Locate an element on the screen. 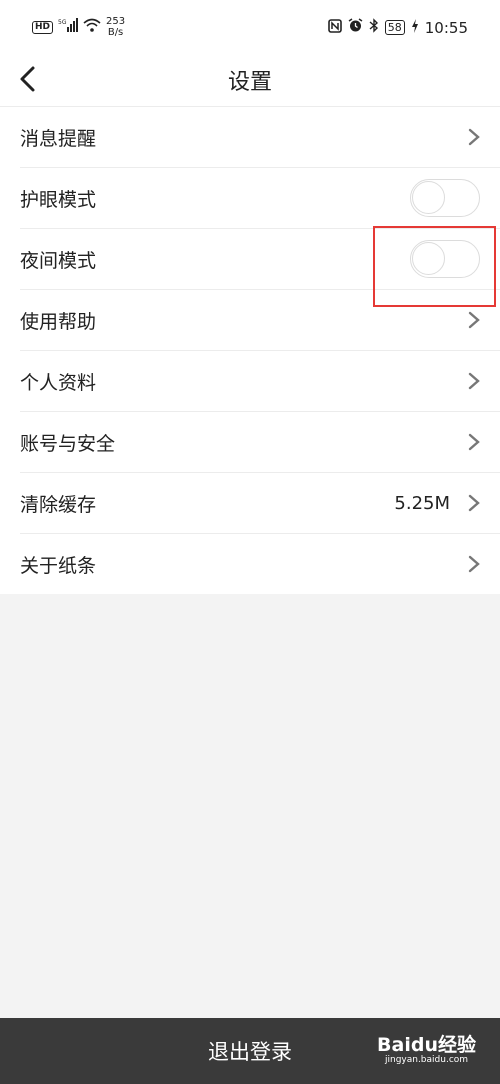  settings-item-message-reminder: 消息提醒 is located at coordinates (260, 137).